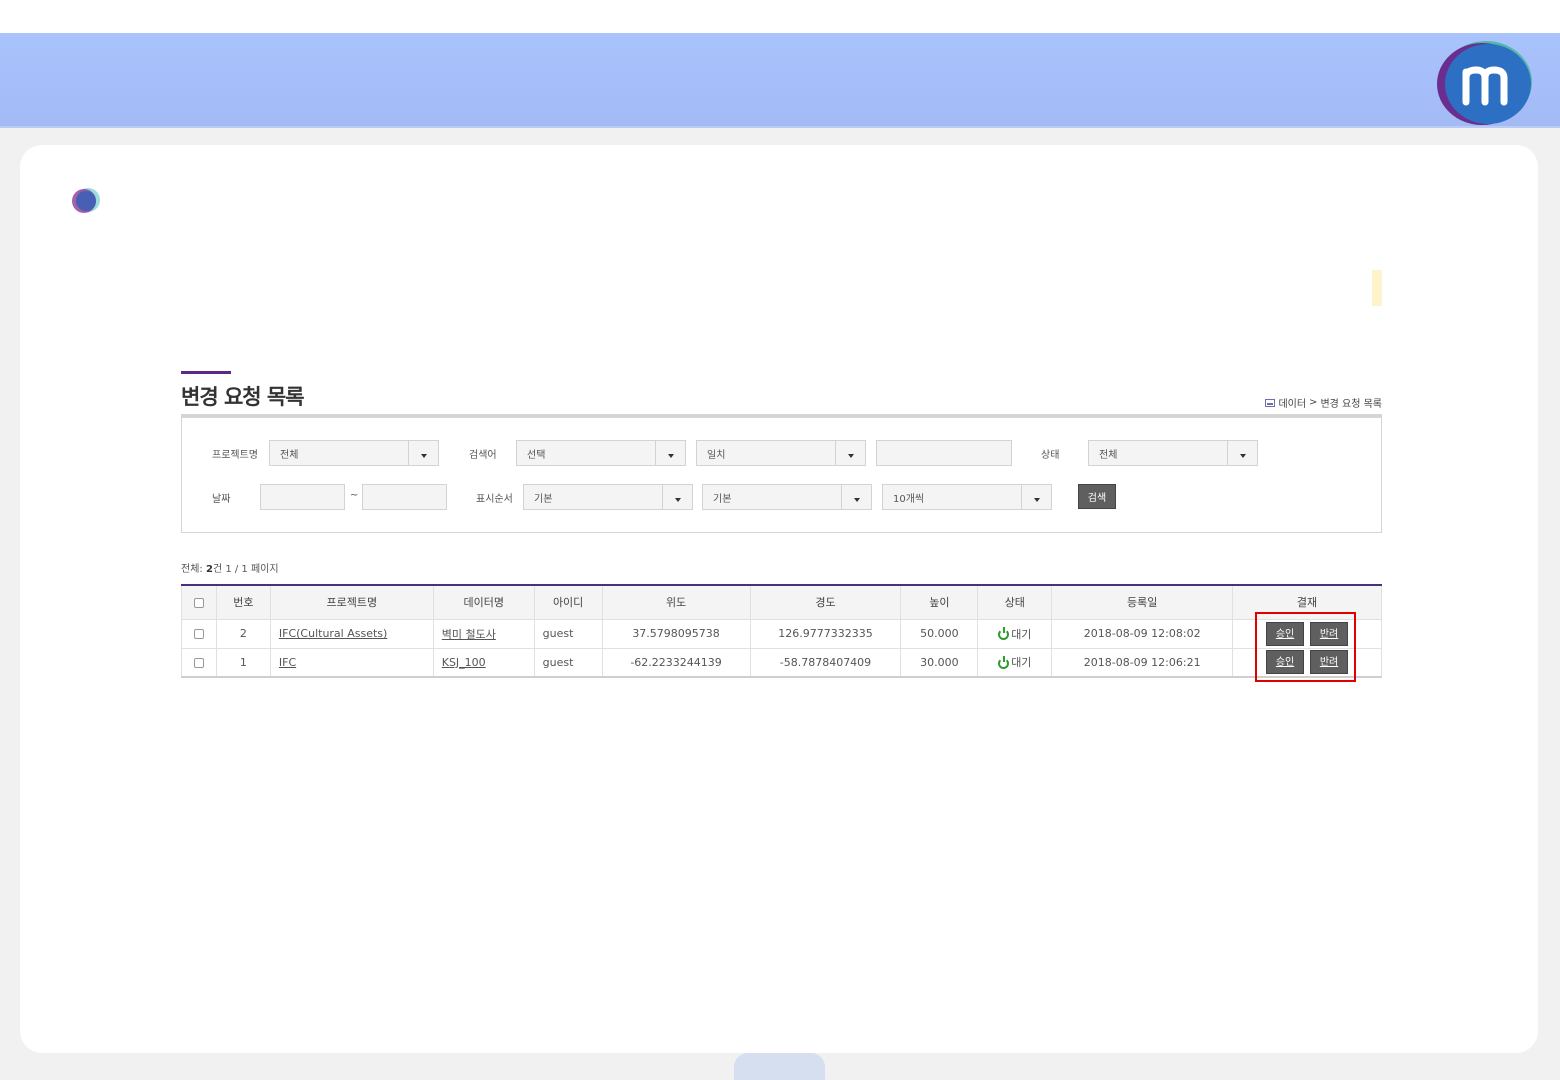 The image size is (1560, 1080). I want to click on header-latitude: 위도, so click(676, 602).